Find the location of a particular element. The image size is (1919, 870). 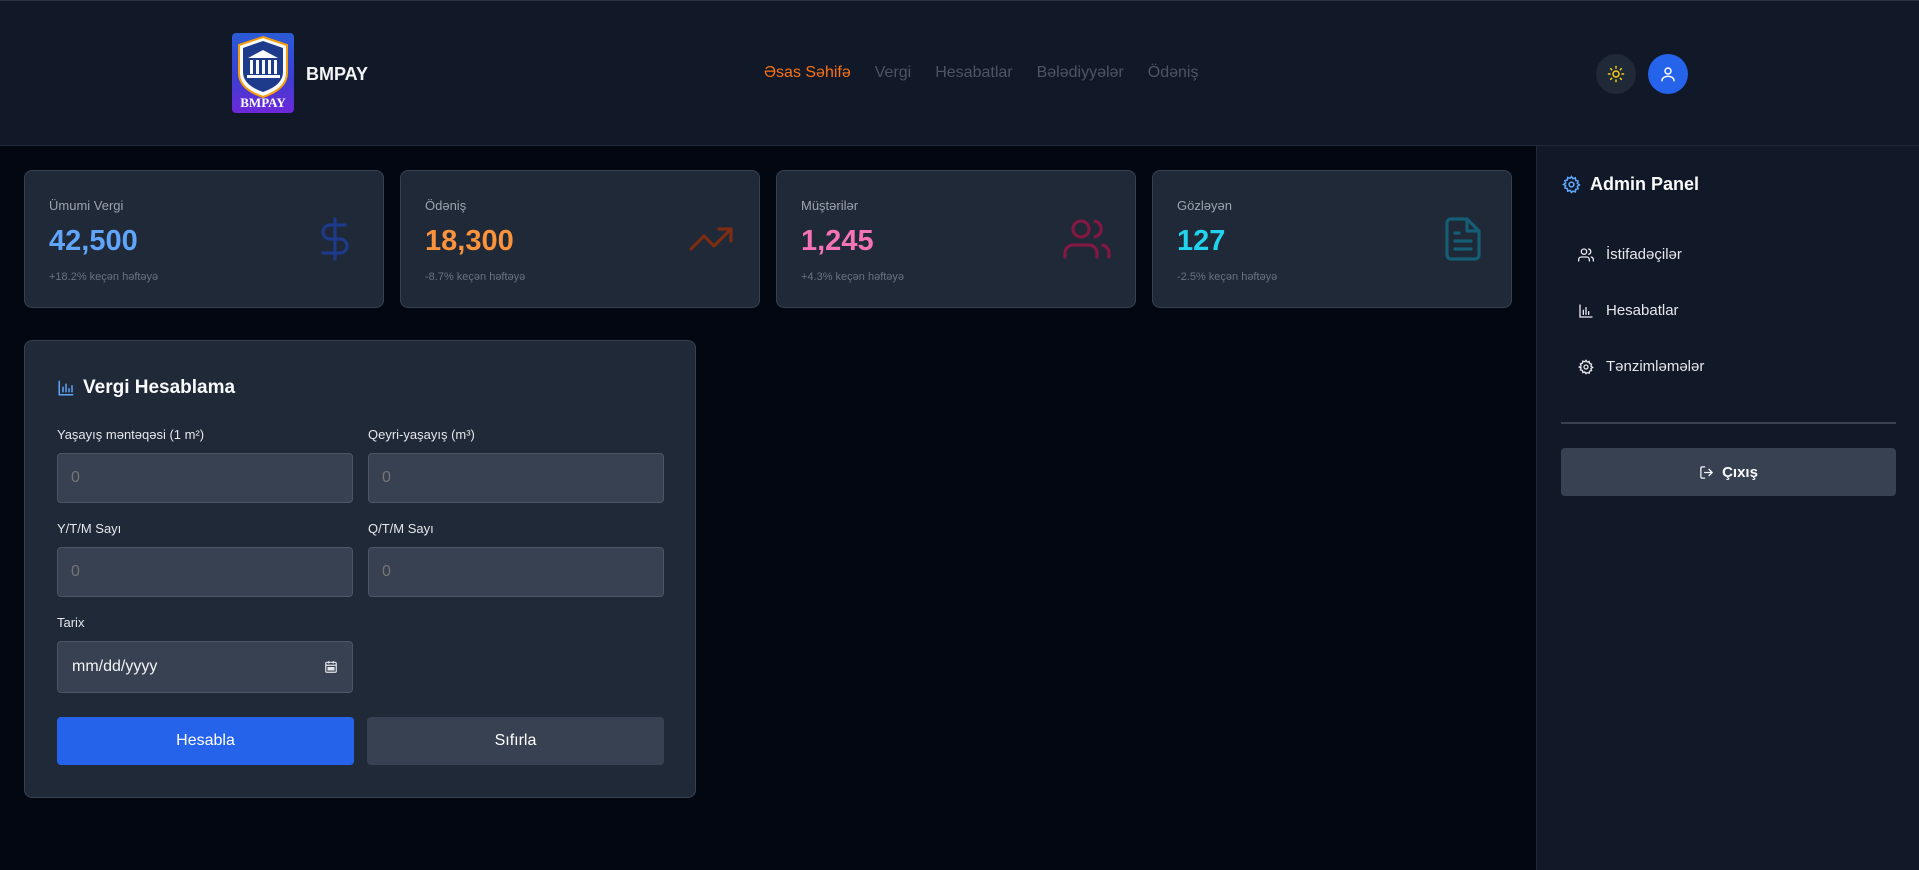

sidebar-item-label: İstifadəçilər is located at coordinates (1644, 254).